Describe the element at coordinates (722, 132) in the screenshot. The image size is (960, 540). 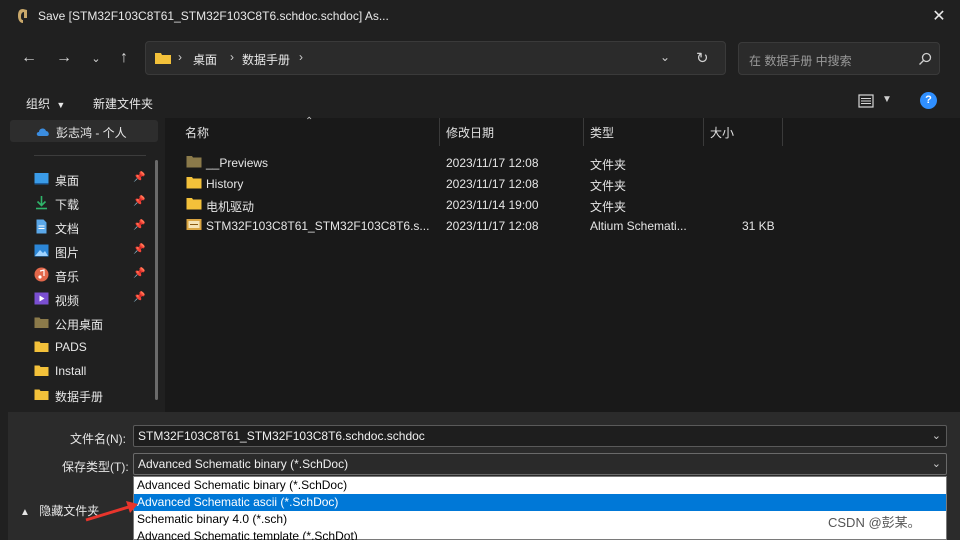
I see `column-header-size: 大小` at that location.